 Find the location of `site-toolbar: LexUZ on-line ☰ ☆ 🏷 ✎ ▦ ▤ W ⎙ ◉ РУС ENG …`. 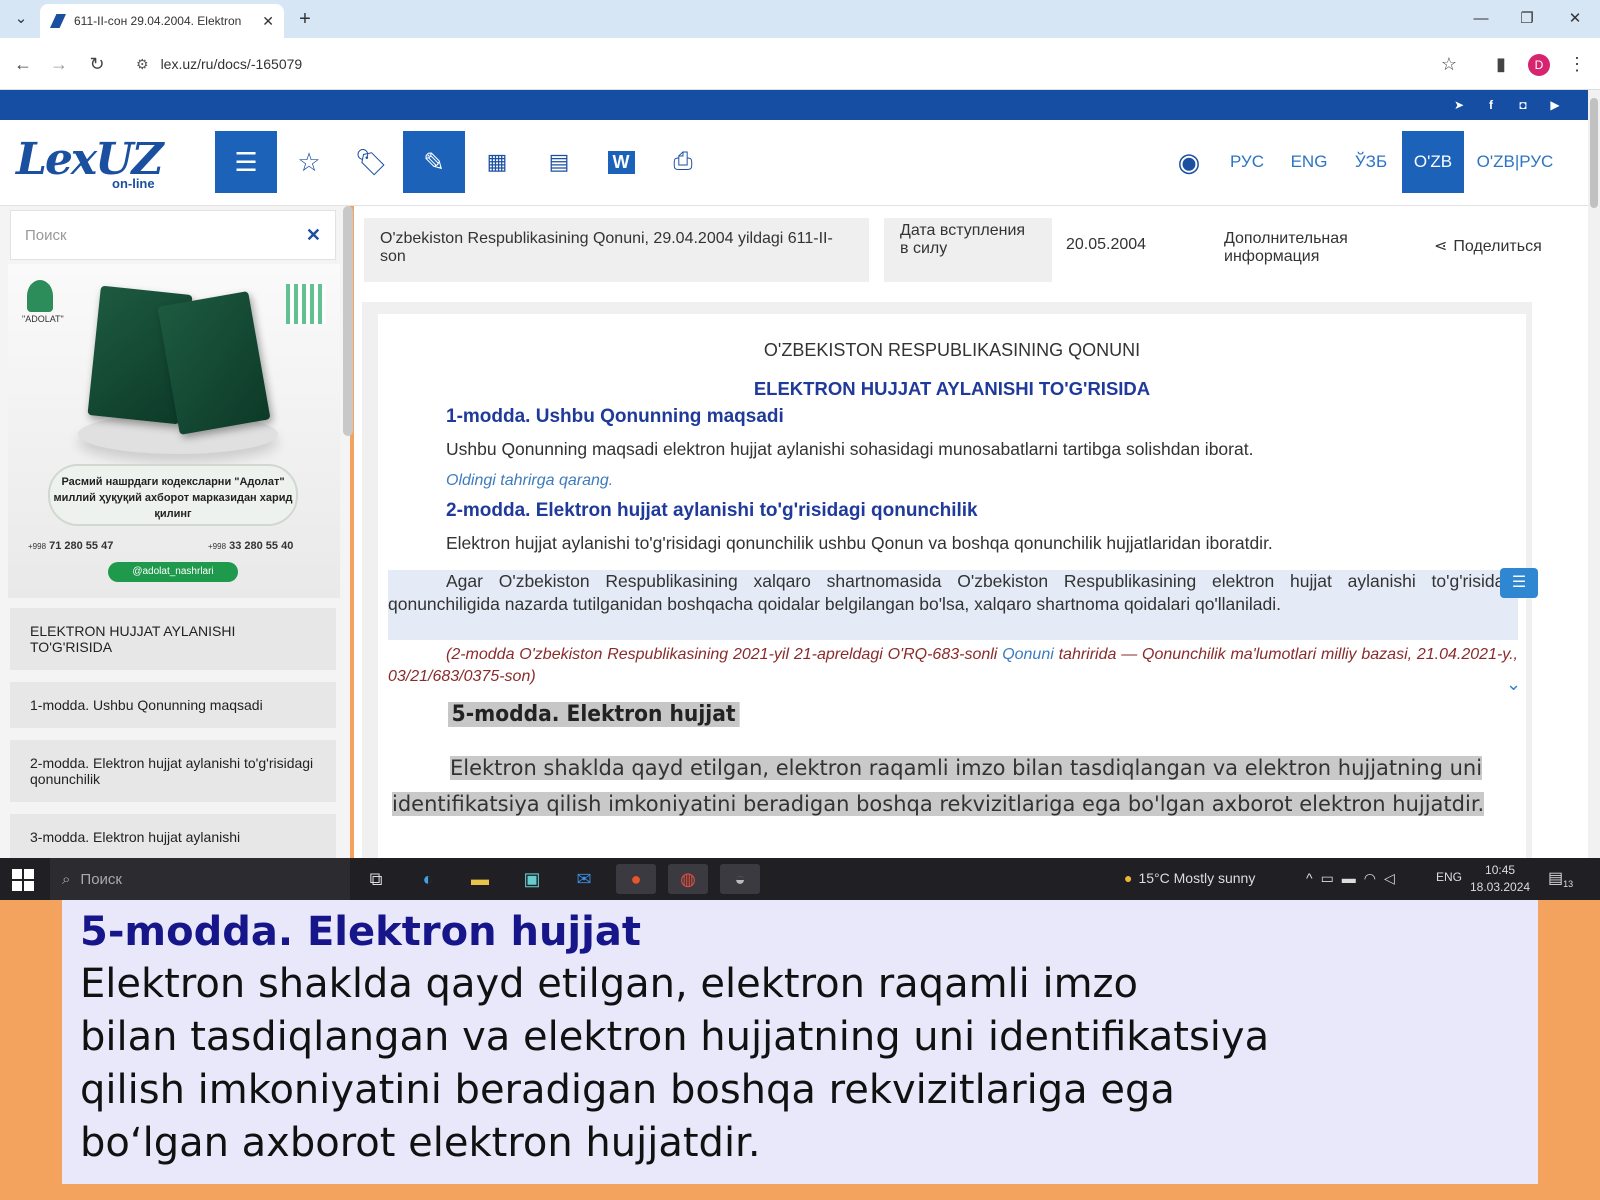

site-toolbar: LexUZ on-line ☰ ☆ 🏷 ✎ ▦ ▤ W ⎙ ◉ РУС ENG … is located at coordinates (794, 163).